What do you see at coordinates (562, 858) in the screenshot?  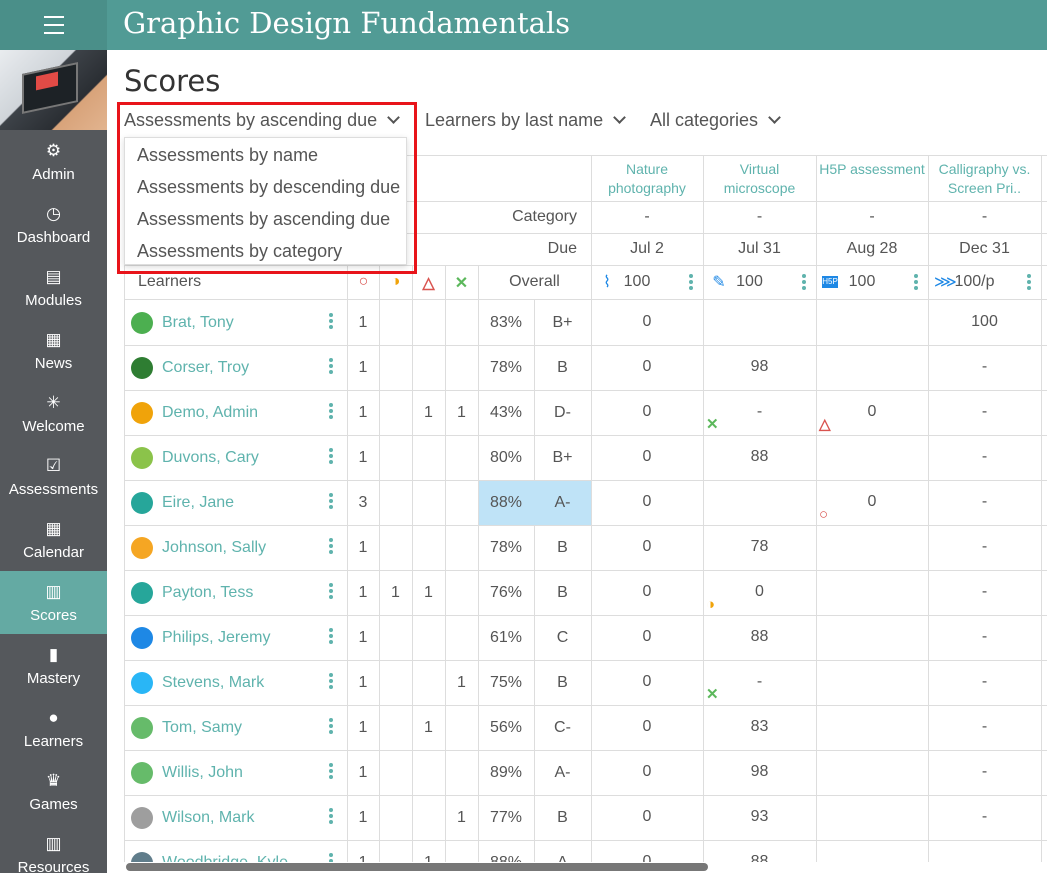 I see `score-cell-grade: A` at bounding box center [562, 858].